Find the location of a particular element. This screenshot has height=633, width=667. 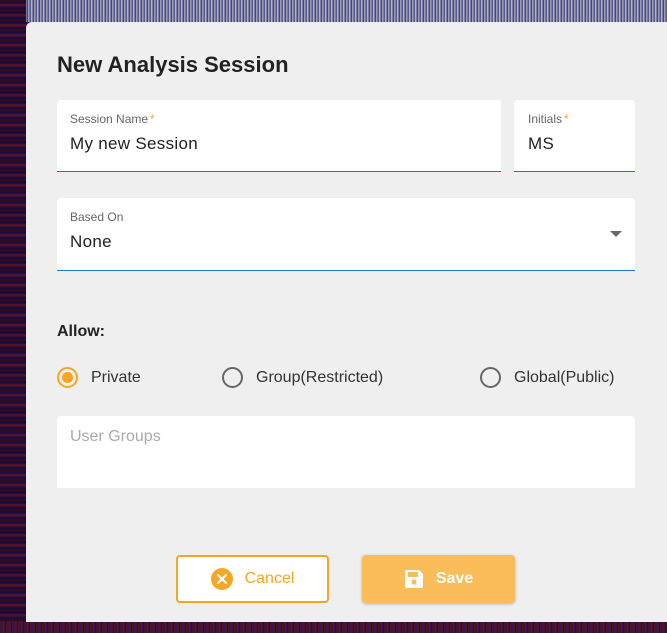

based-on-value: None is located at coordinates (91, 241).